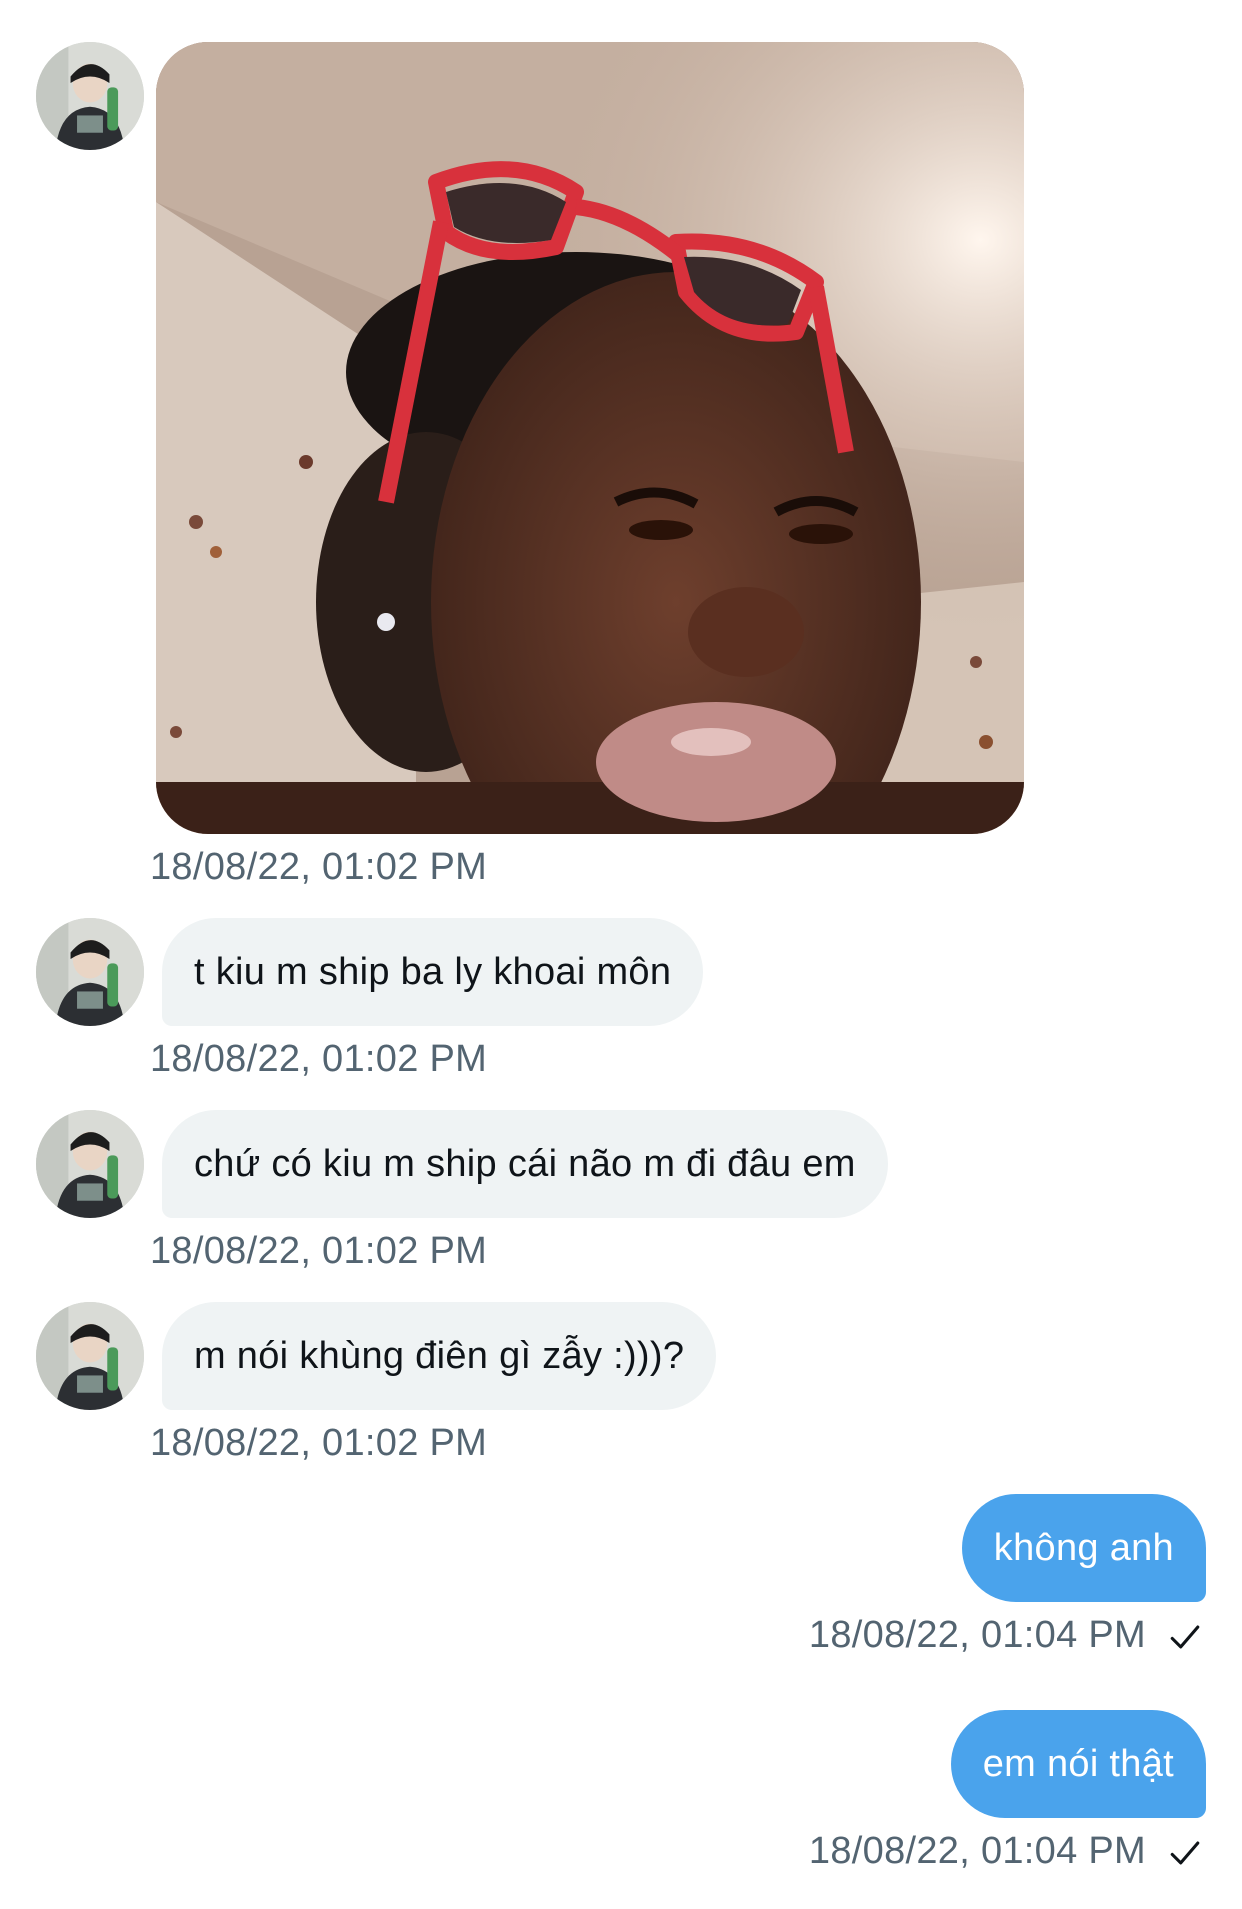  Describe the element at coordinates (433, 972) in the screenshot. I see `incoming-message-bubble: t kiu m ship ba ly khoai môn` at that location.